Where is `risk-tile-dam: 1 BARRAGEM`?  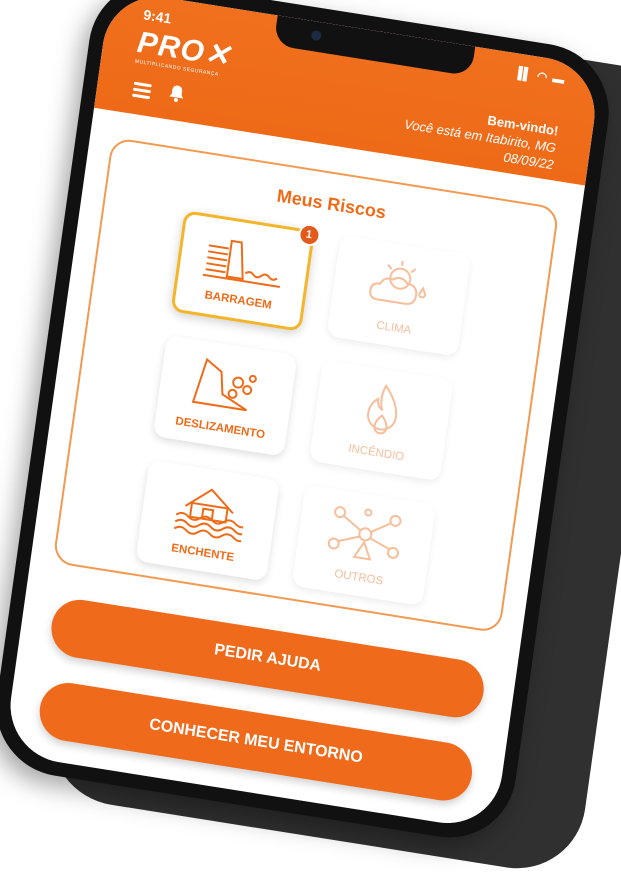
risk-tile-dam: 1 BARRAGEM is located at coordinates (245, 271).